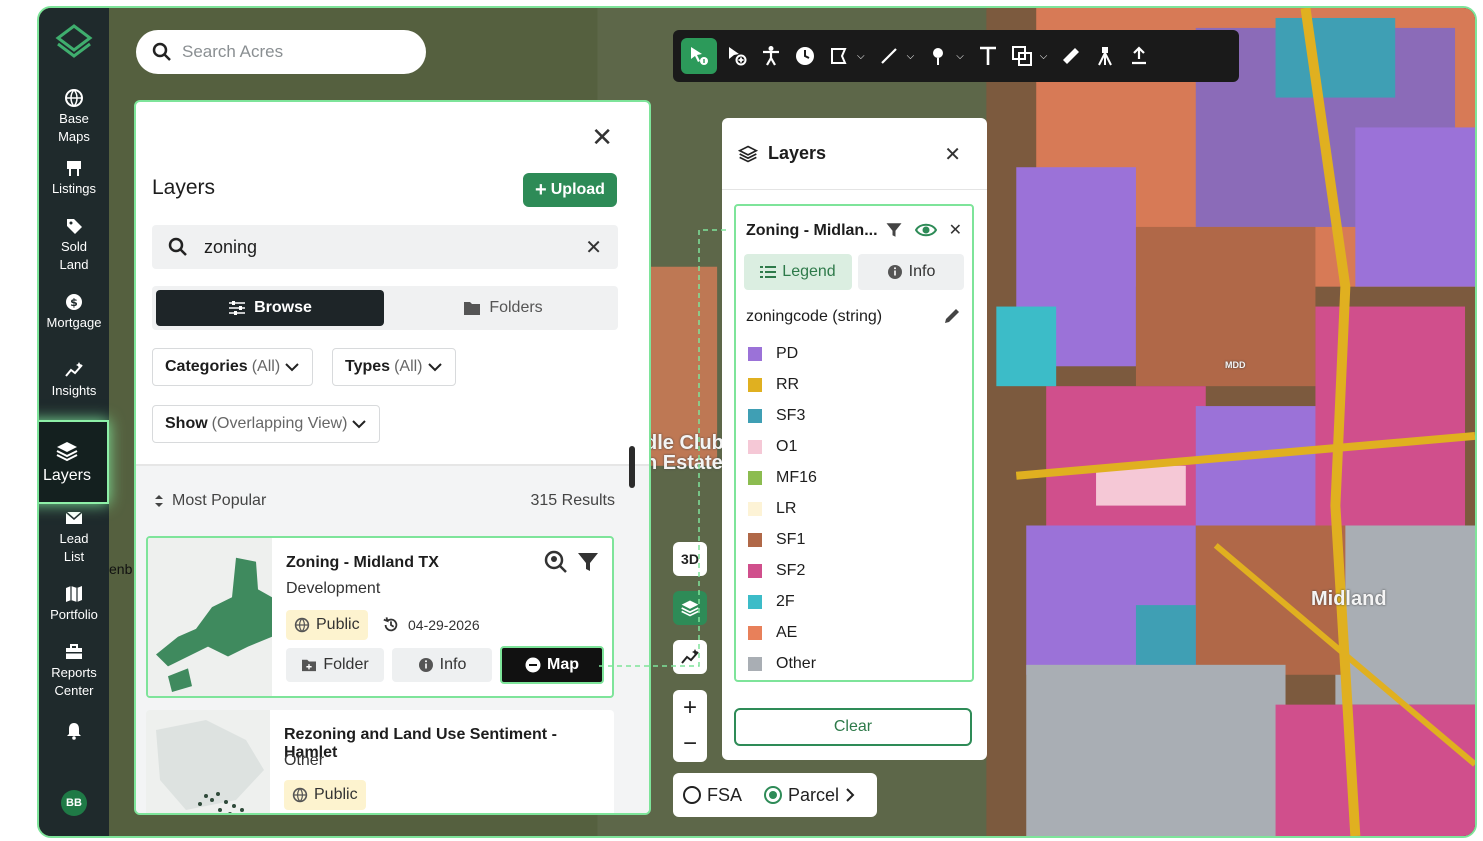  I want to click on categories-dropdown: Categories (All), so click(233, 367).